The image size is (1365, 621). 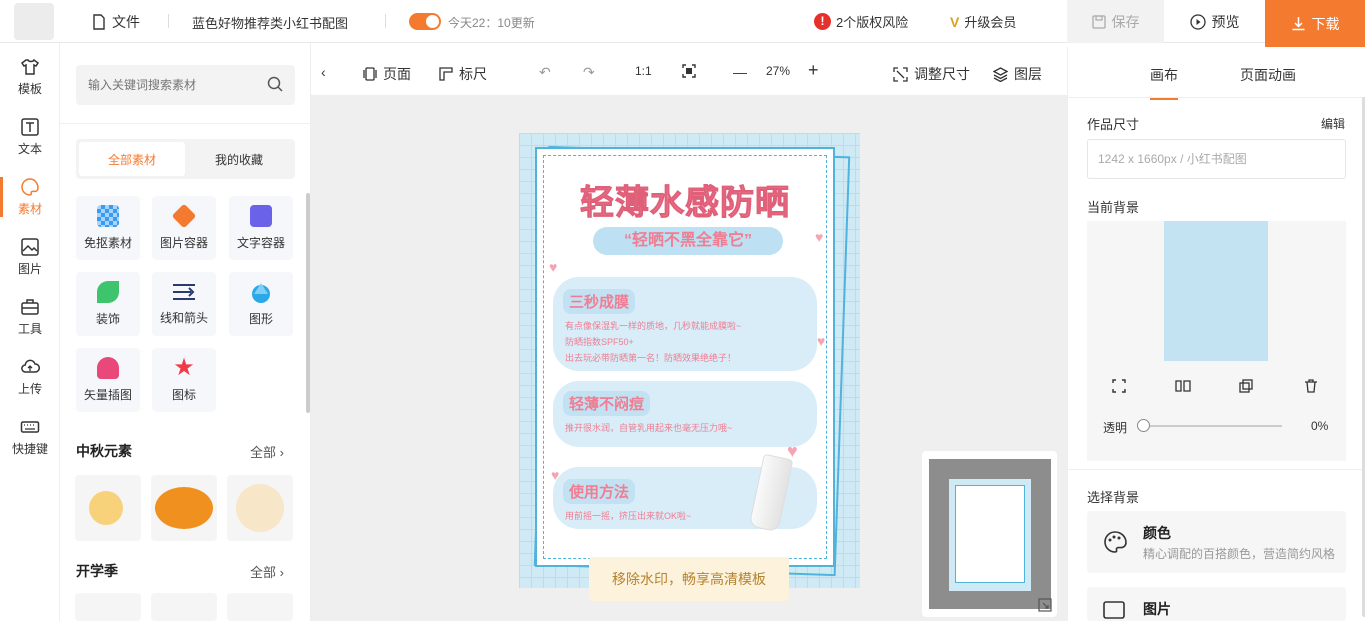 I want to click on ruler-icon, so click(x=446, y=74).